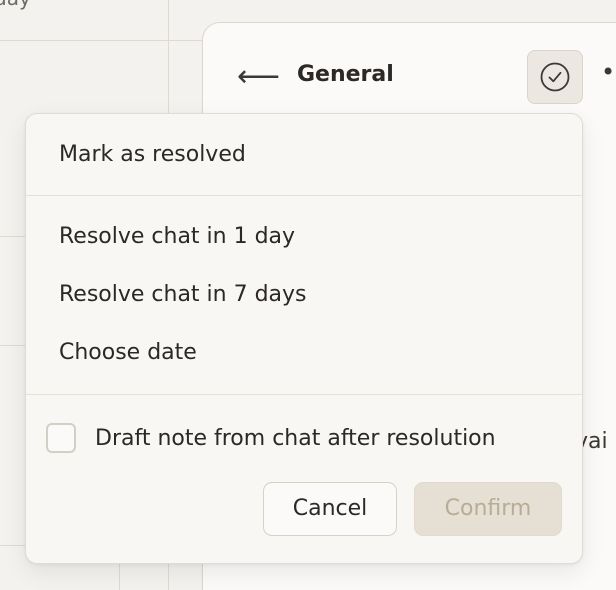 The width and height of the screenshot is (616, 590). What do you see at coordinates (15, 5) in the screenshot?
I see `calendar-day-label: day` at bounding box center [15, 5].